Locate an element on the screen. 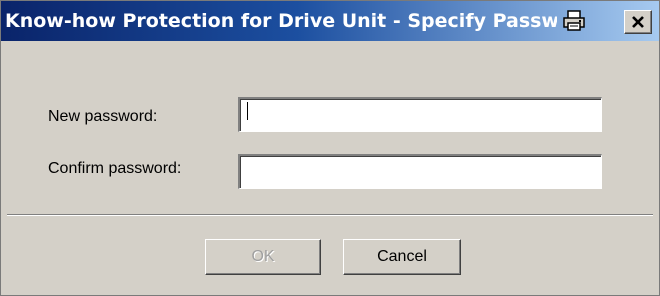 This screenshot has height=296, width=660. new-password-field is located at coordinates (420, 114).